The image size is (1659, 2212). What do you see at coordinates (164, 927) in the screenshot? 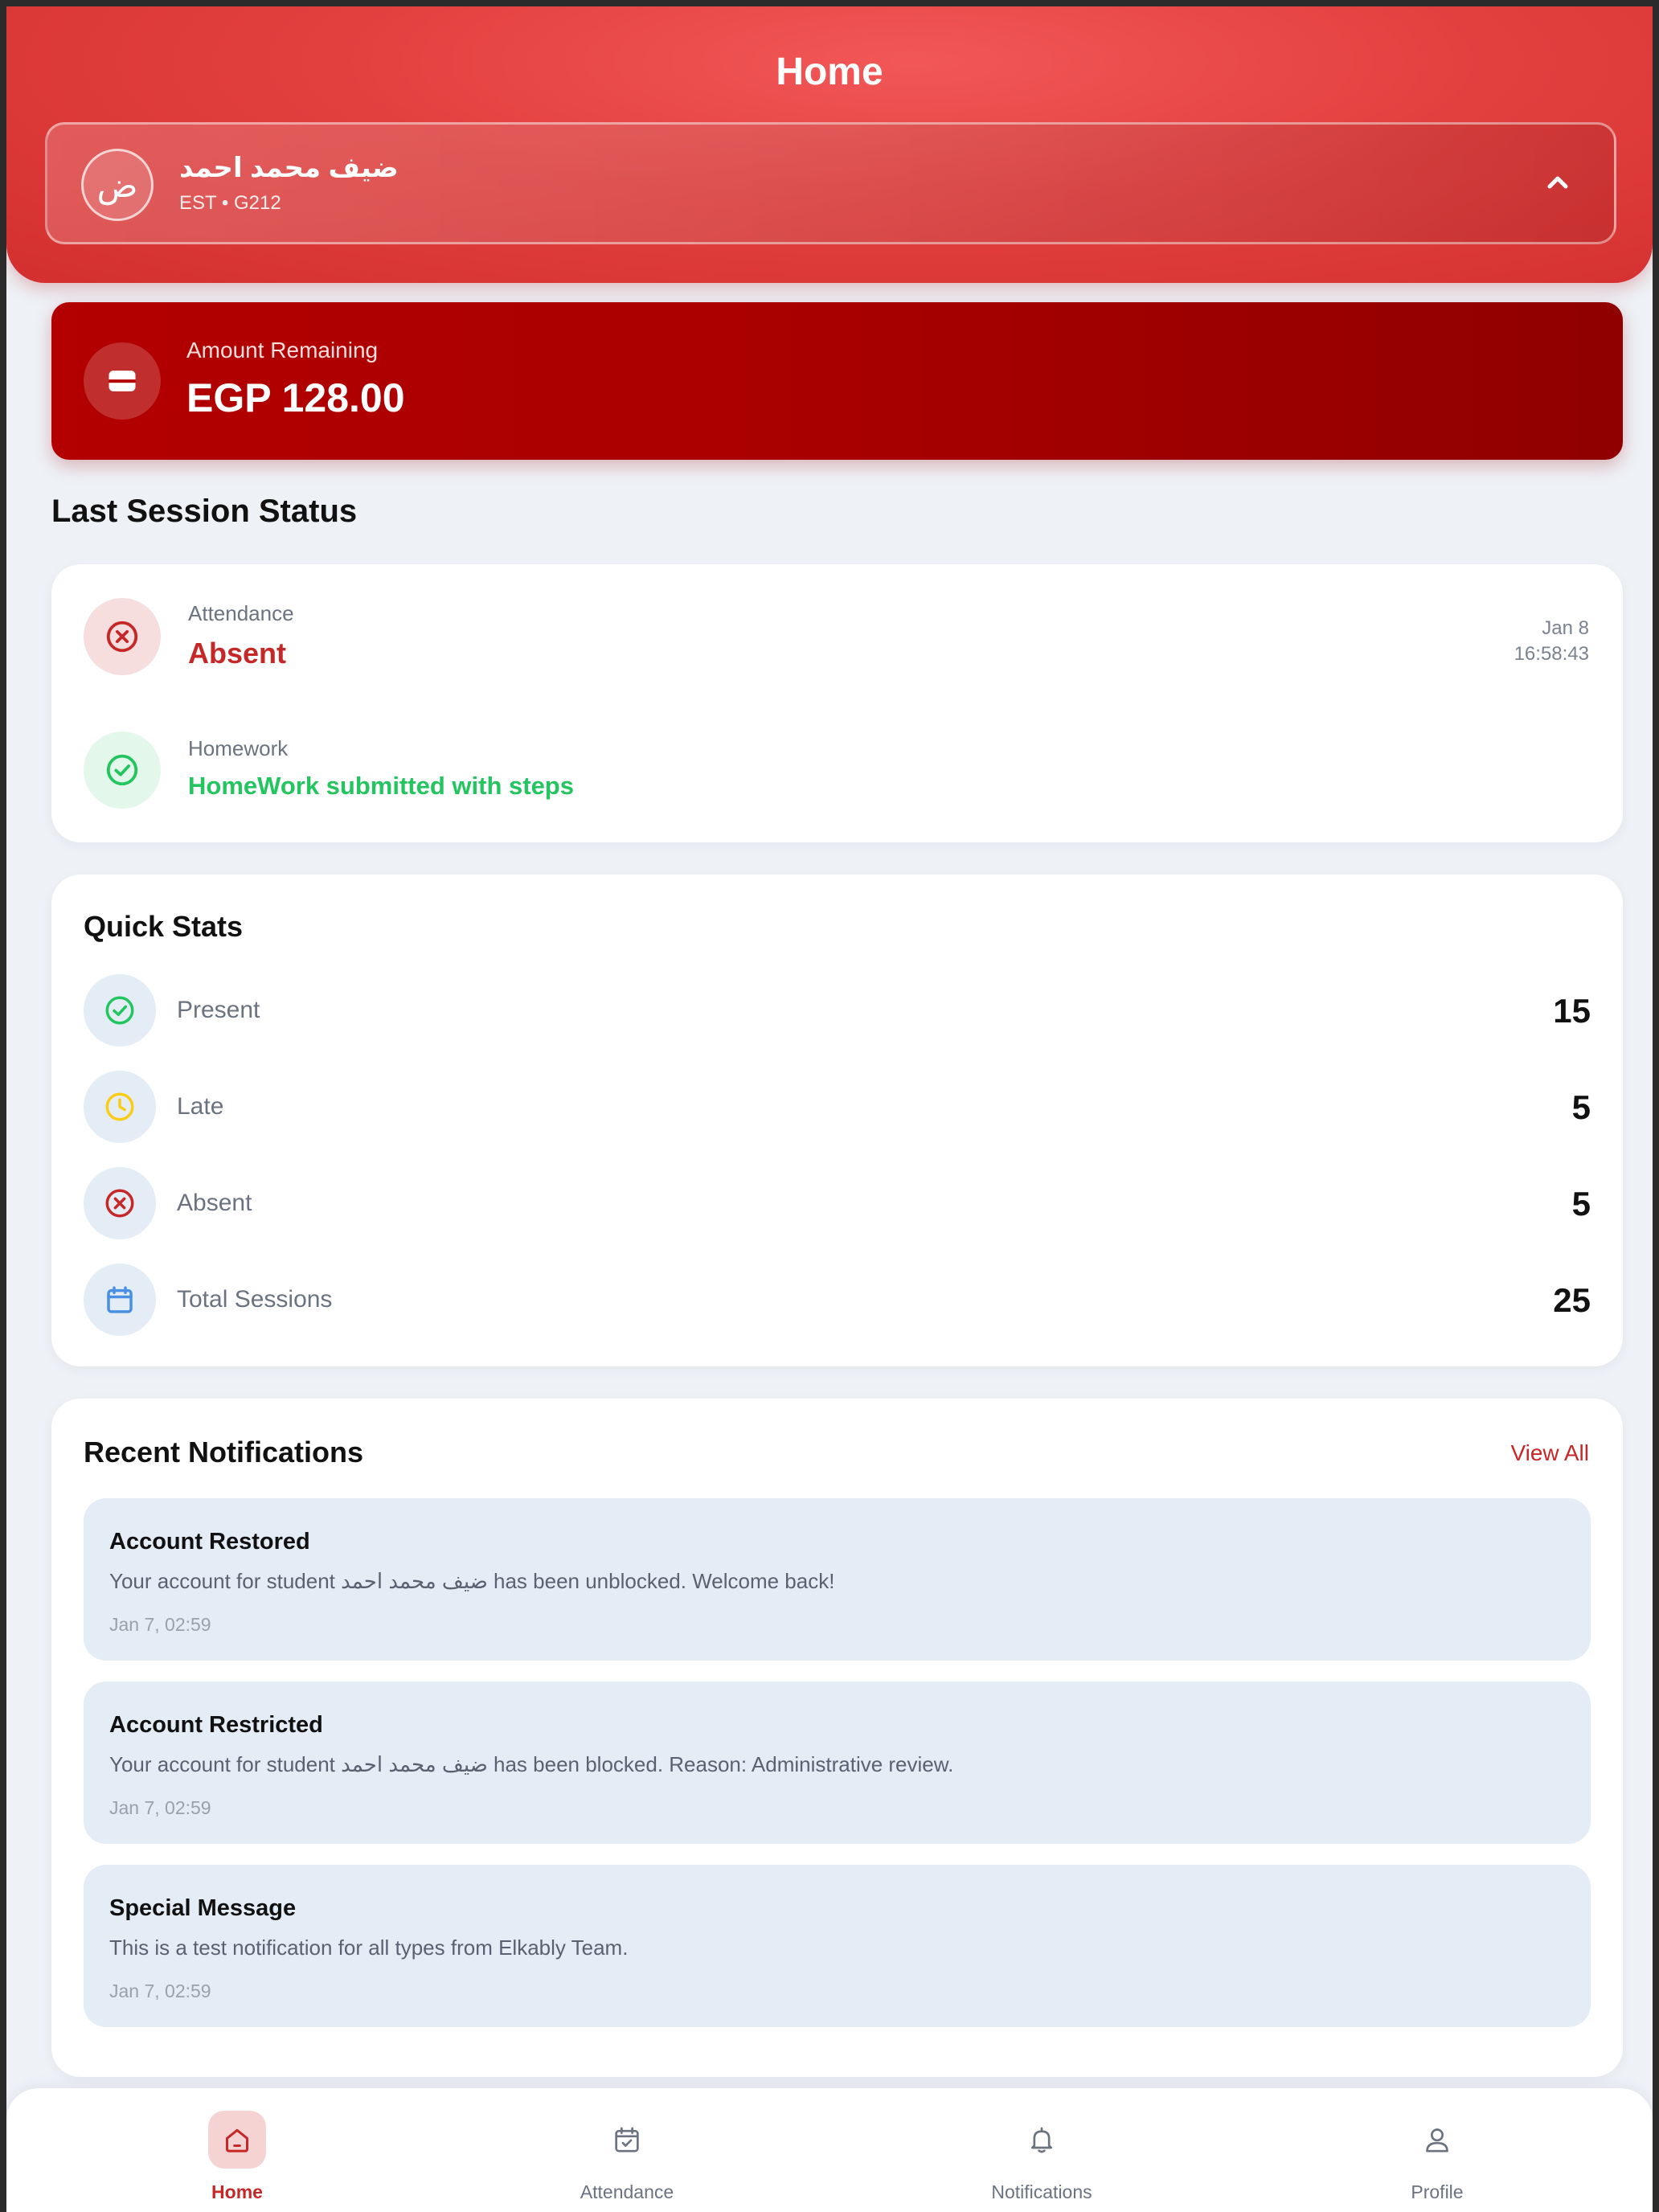
I see `quick-stats-title: Quick Stats` at bounding box center [164, 927].